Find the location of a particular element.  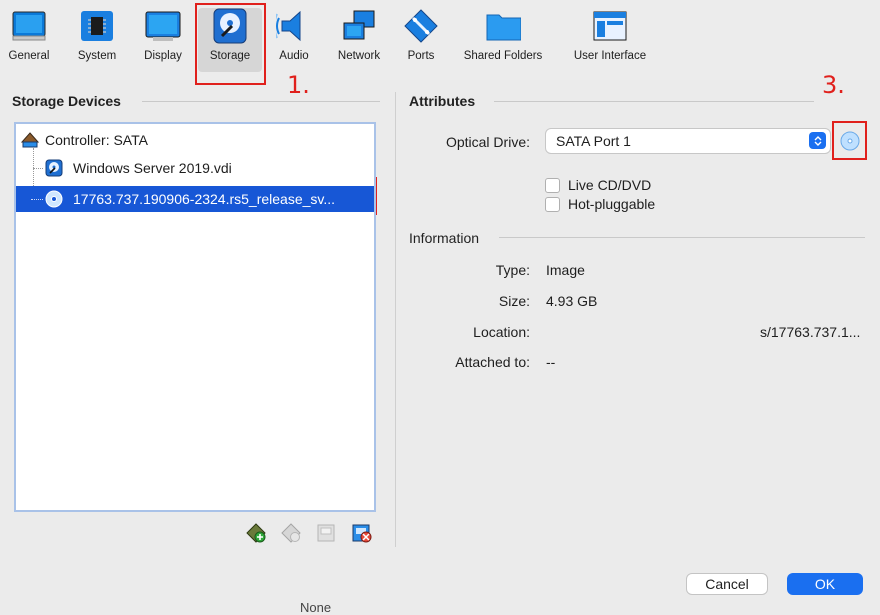

tab-shared-folders-label: Shared Folders is located at coordinates (503, 56).